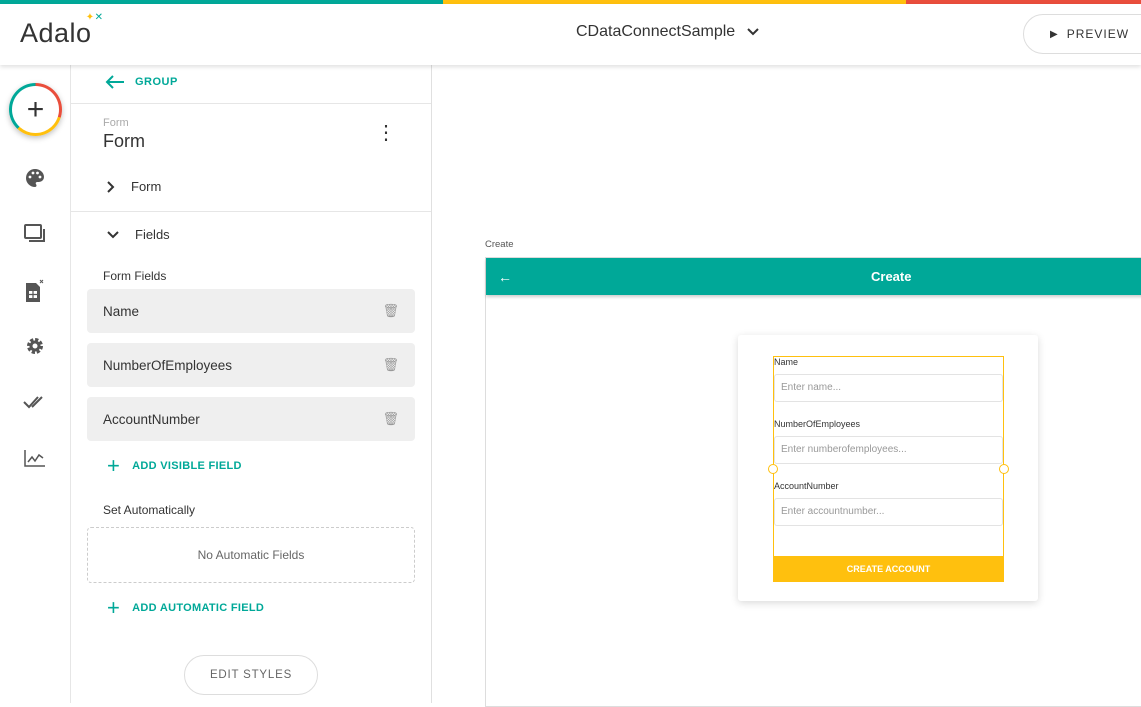 This screenshot has height=707, width=1141. I want to click on component-name: Form, so click(124, 141).